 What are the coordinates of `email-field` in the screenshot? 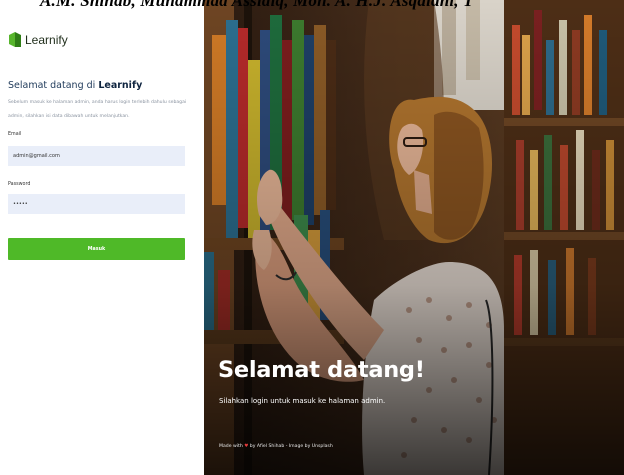 It's located at (96, 156).